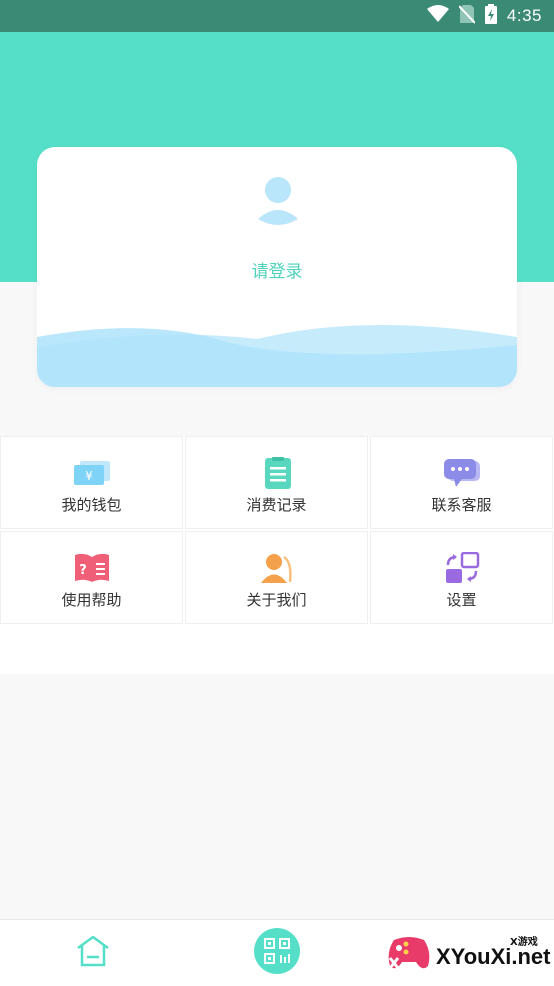  I want to click on nav-scan, so click(277, 953).